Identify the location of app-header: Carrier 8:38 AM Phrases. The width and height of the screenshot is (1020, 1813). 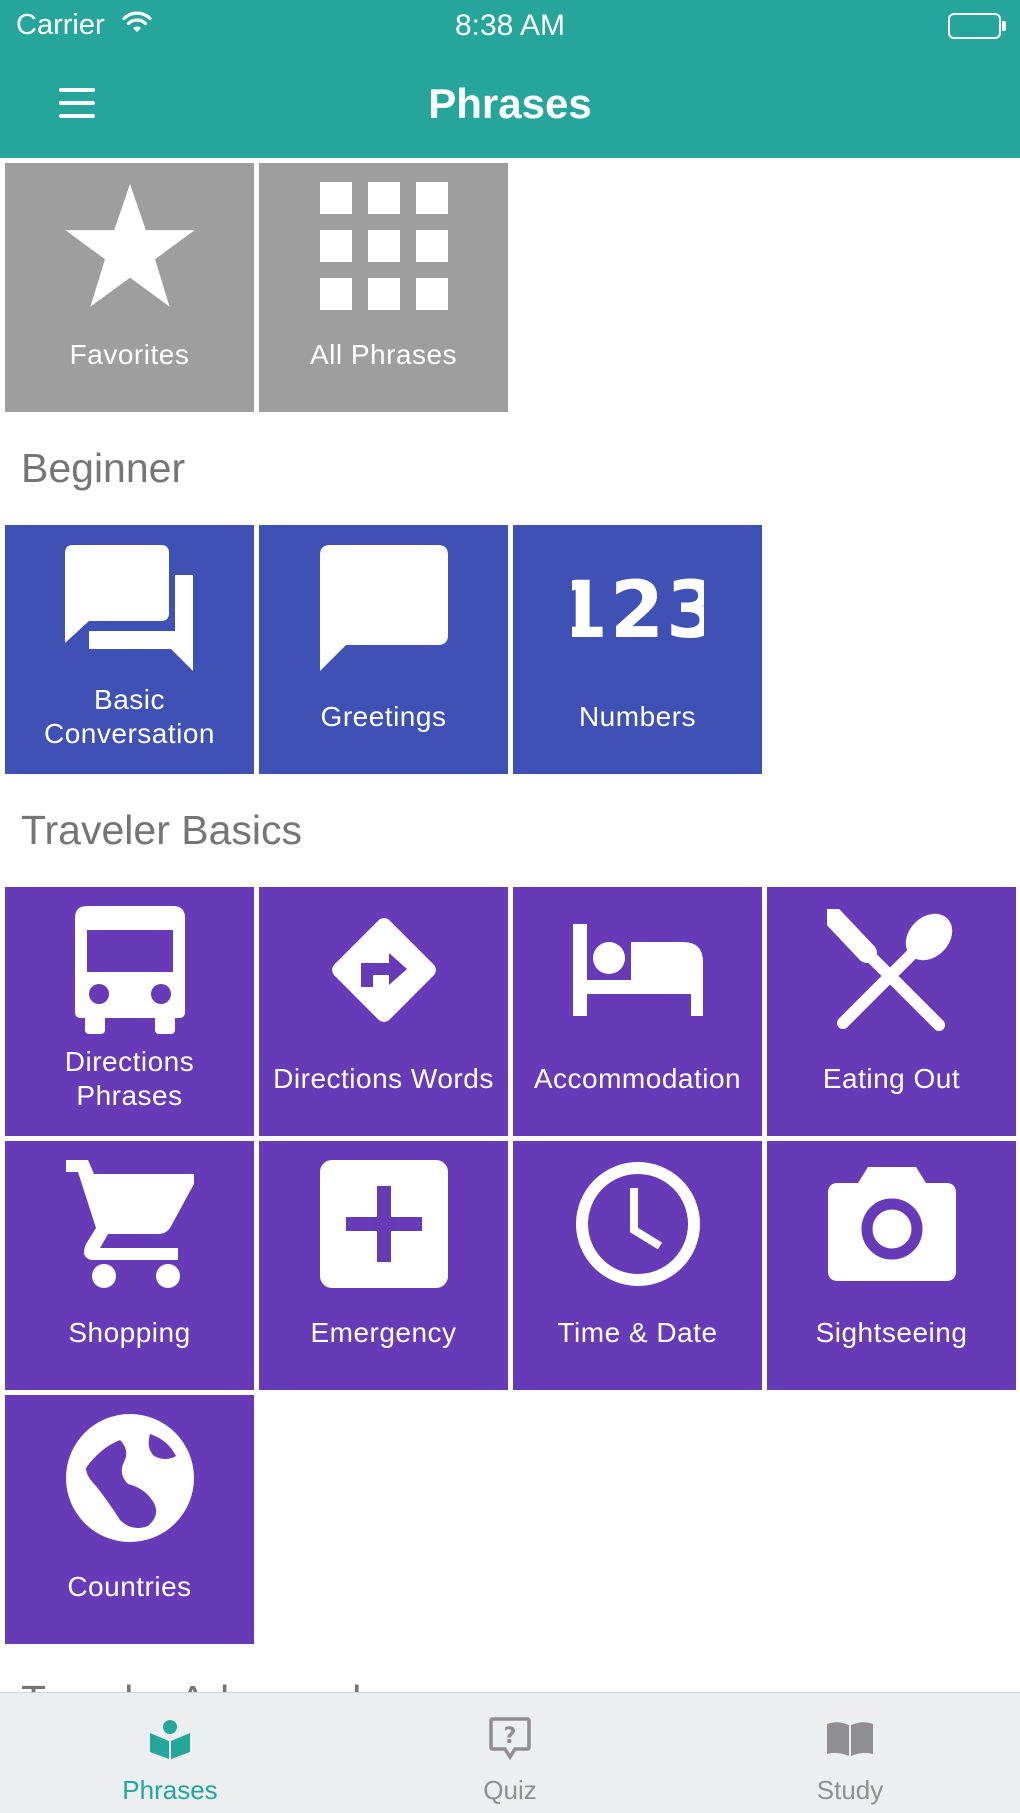
(510, 79).